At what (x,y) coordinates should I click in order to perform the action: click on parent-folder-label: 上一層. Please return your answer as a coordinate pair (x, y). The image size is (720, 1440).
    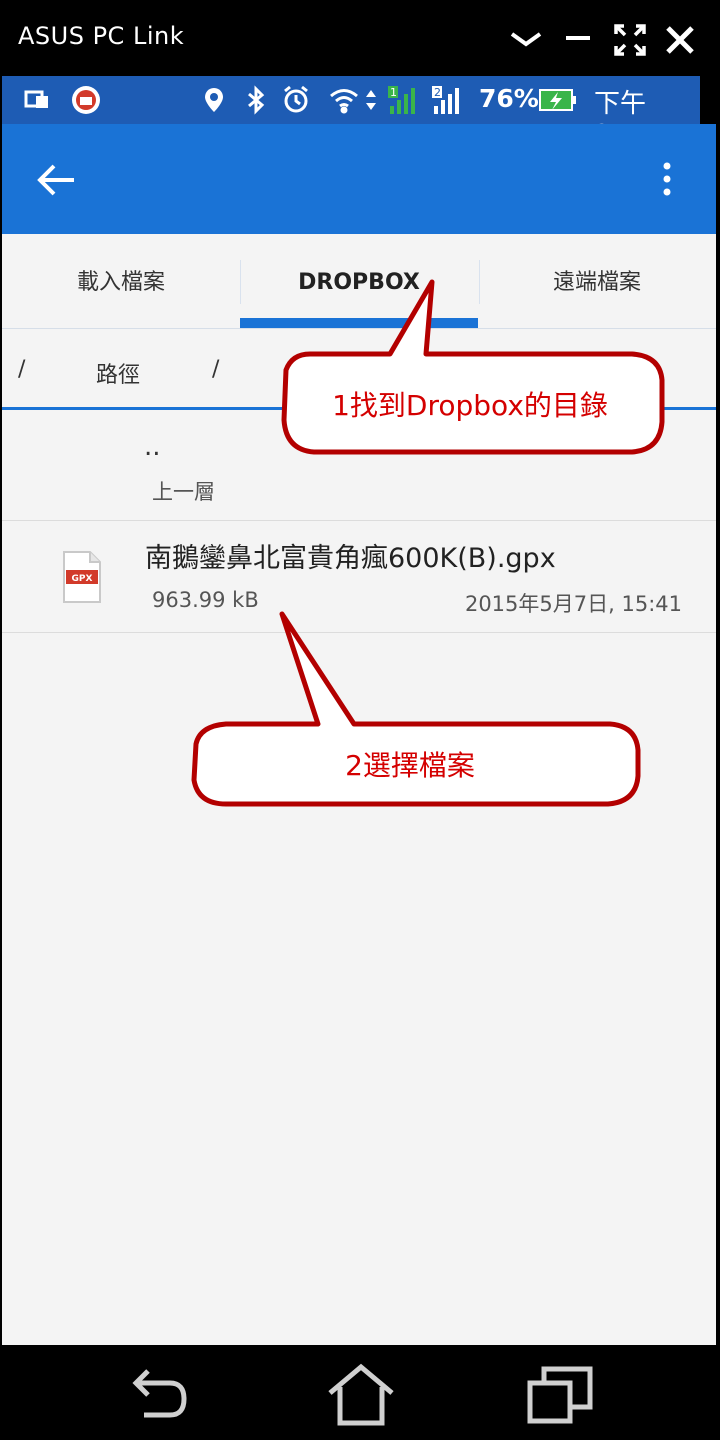
    Looking at the image, I should click on (183, 492).